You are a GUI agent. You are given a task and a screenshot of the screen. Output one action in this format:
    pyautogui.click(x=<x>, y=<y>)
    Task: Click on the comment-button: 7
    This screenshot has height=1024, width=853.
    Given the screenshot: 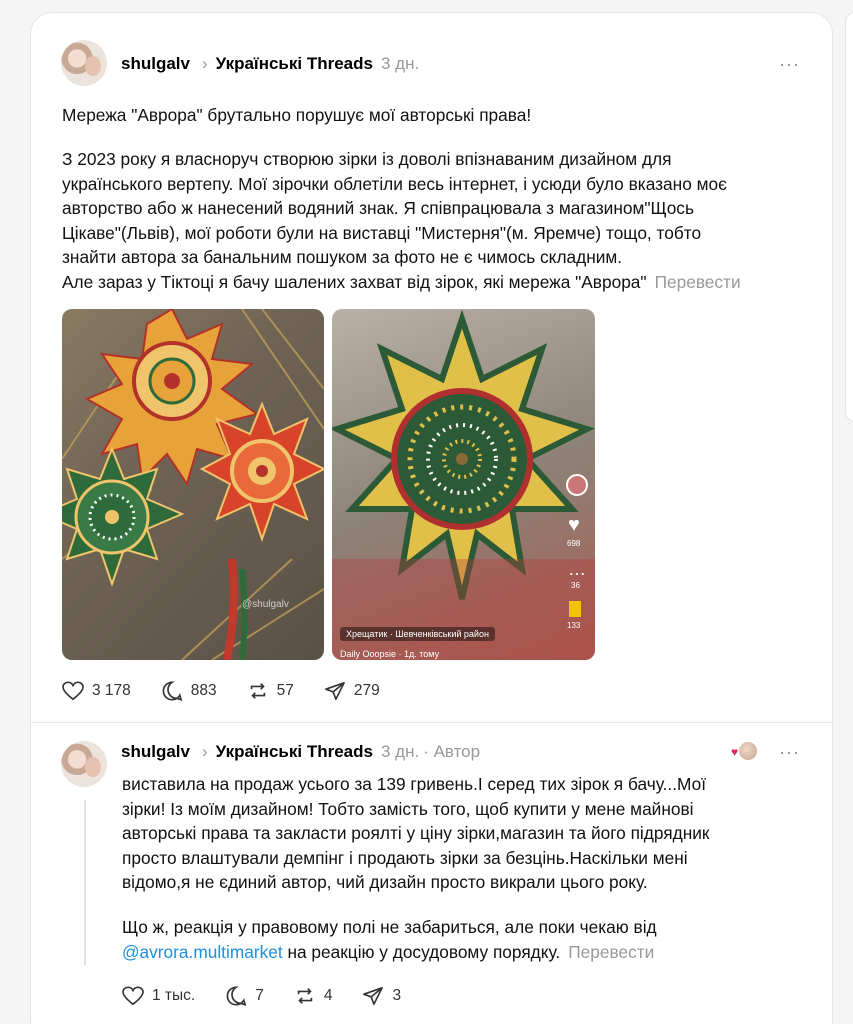 What is the action you would take?
    pyautogui.click(x=244, y=996)
    